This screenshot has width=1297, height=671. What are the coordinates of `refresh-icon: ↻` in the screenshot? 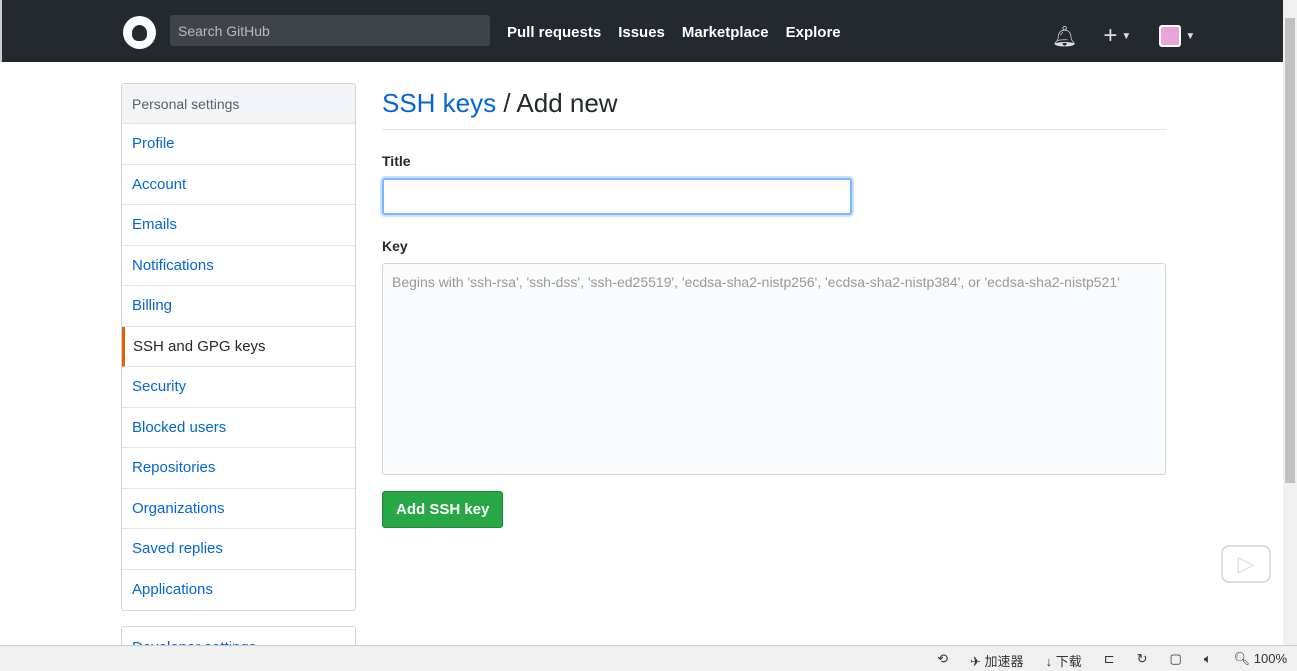 It's located at (1142, 660).